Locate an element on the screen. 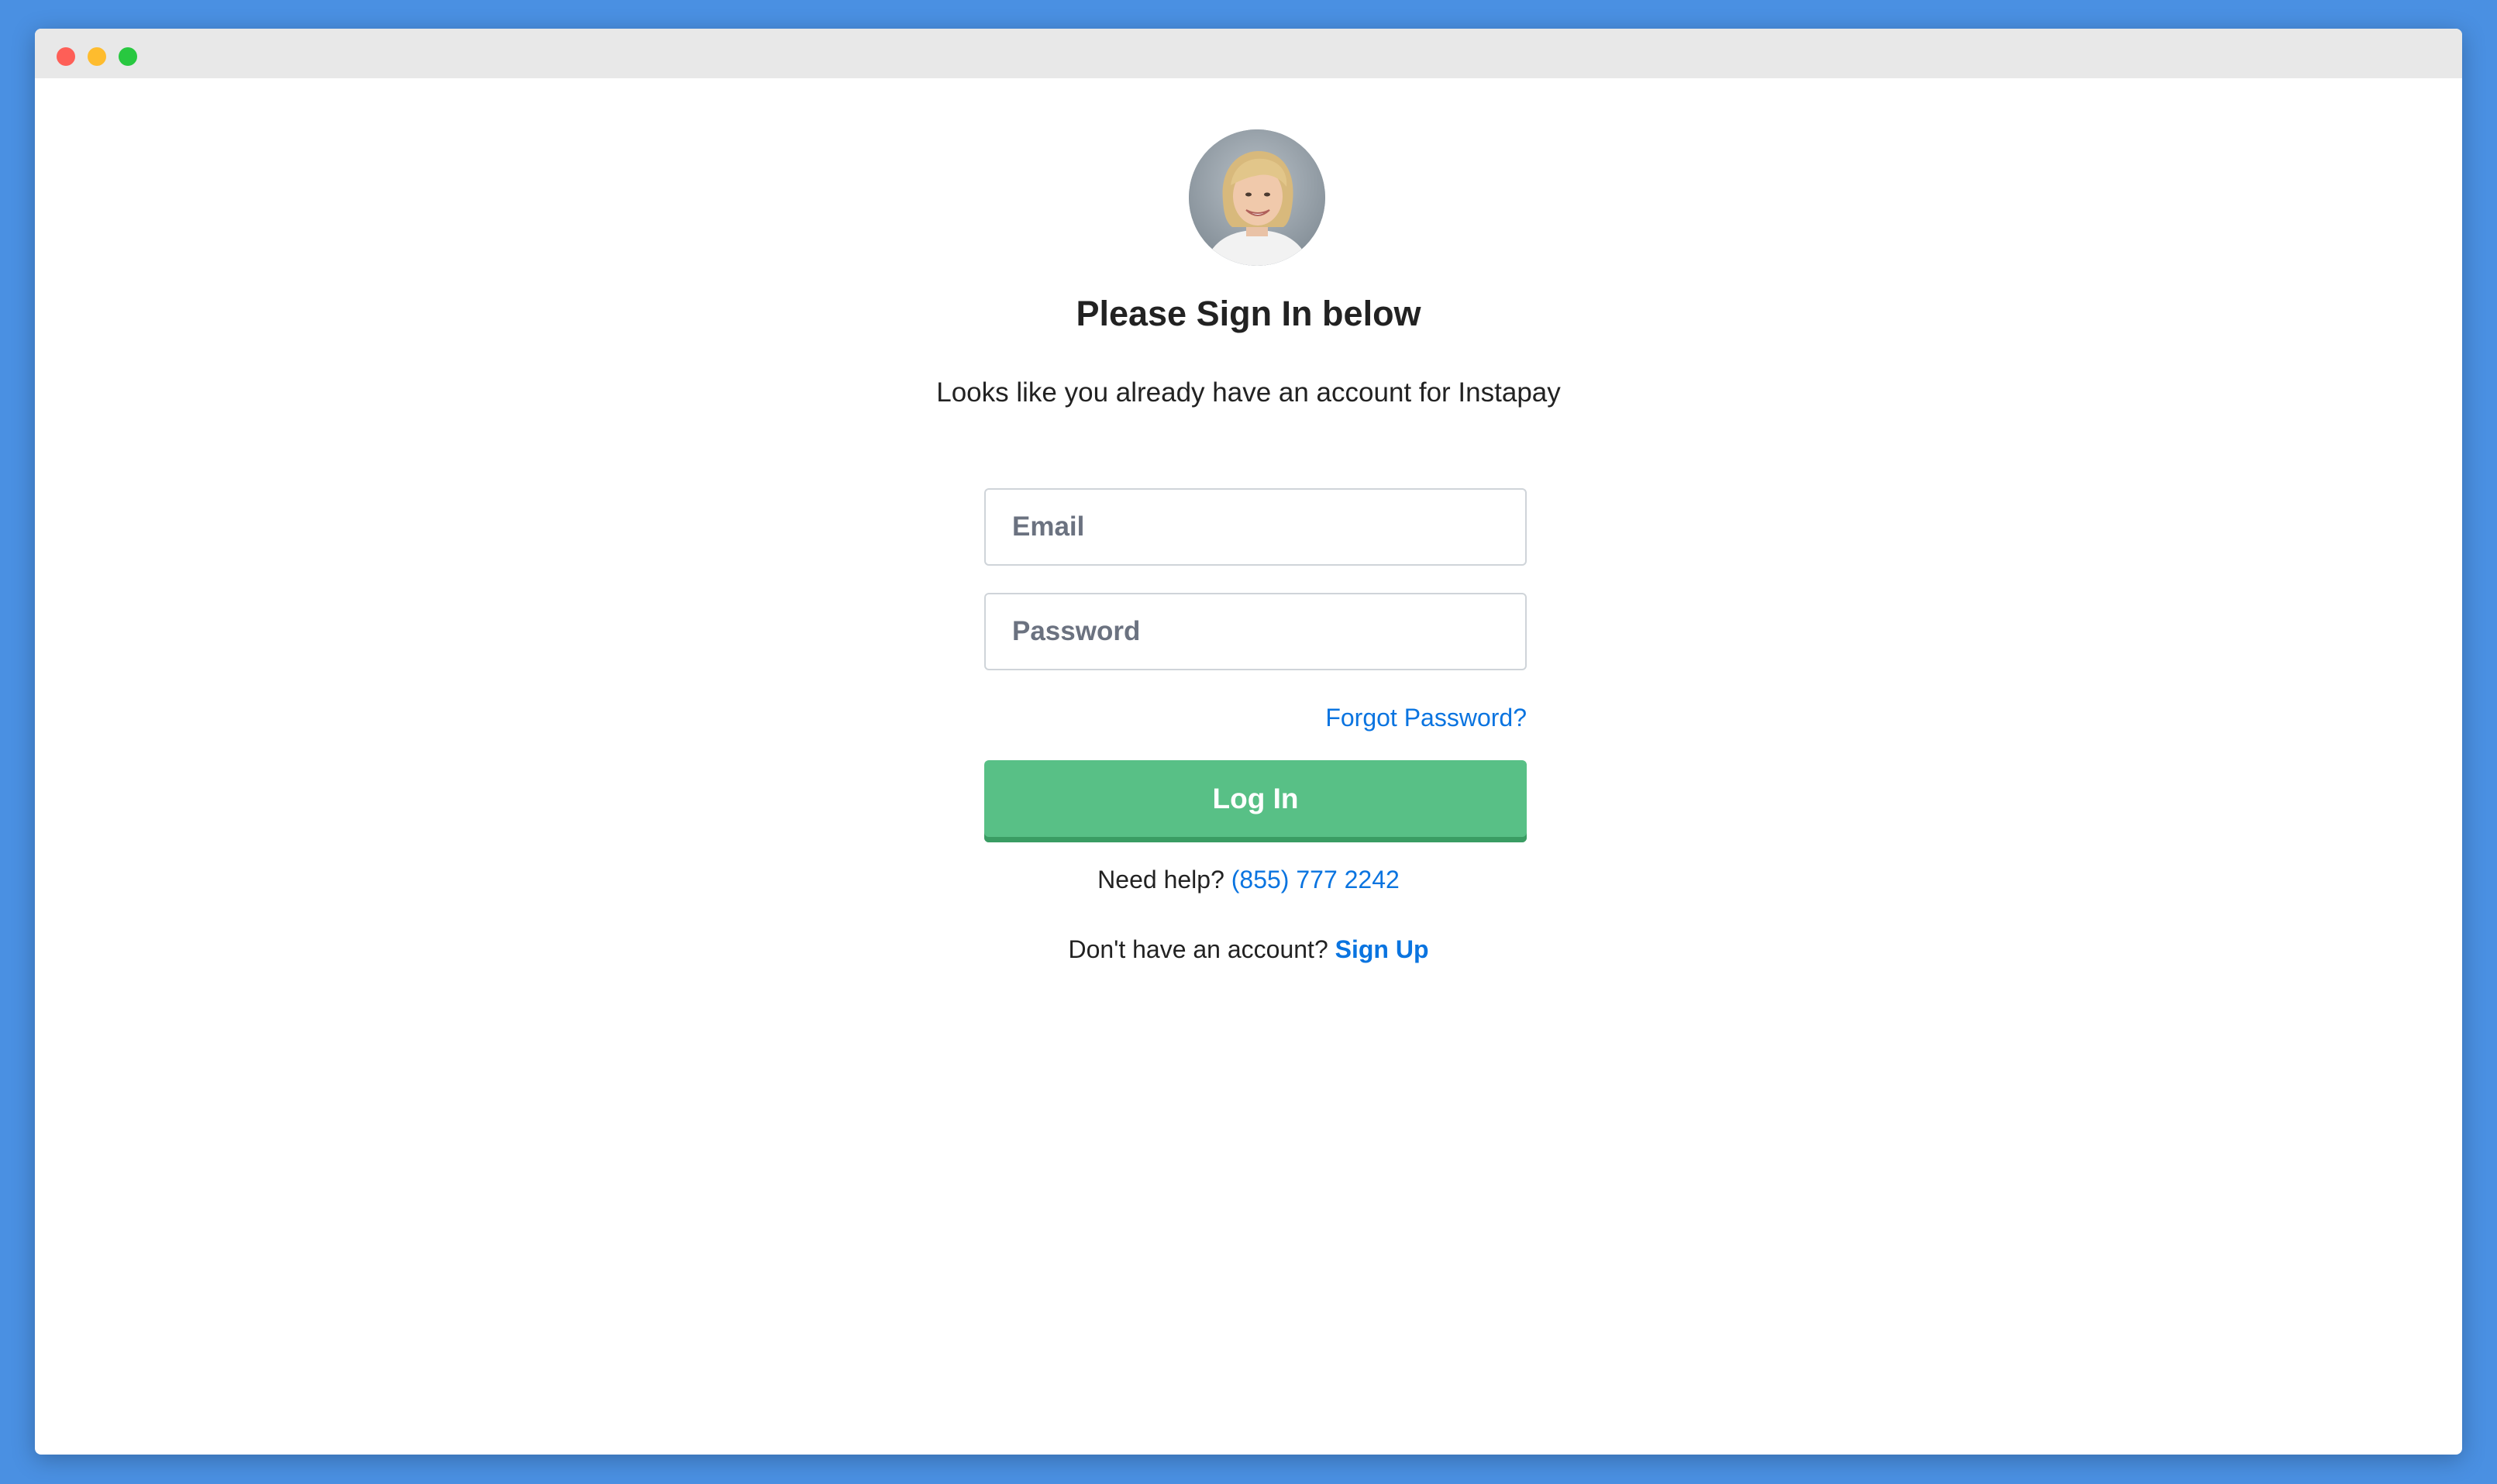  zoom-window-button is located at coordinates (128, 56).